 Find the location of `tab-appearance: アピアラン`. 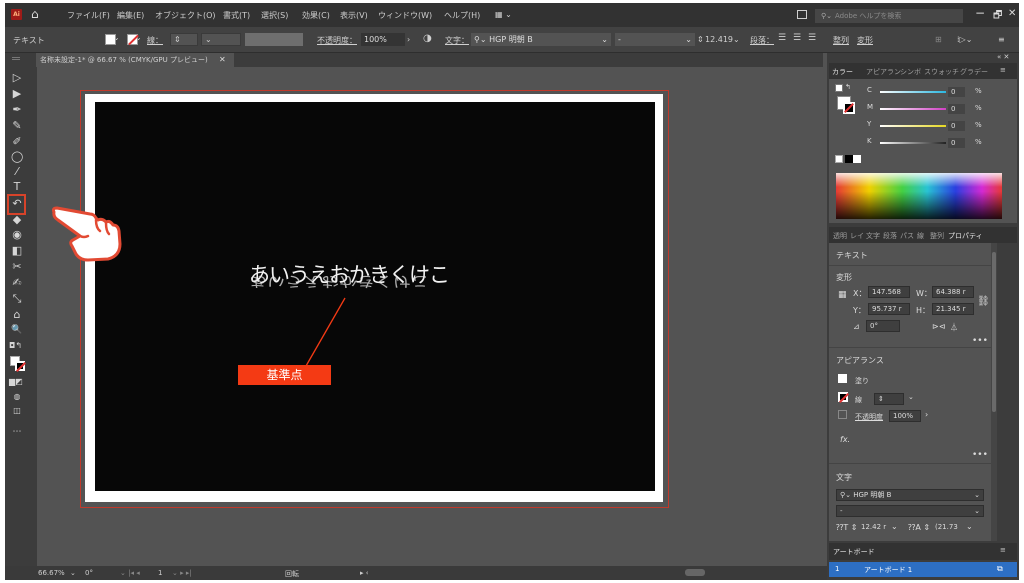

tab-appearance: アピアラン is located at coordinates (883, 72).